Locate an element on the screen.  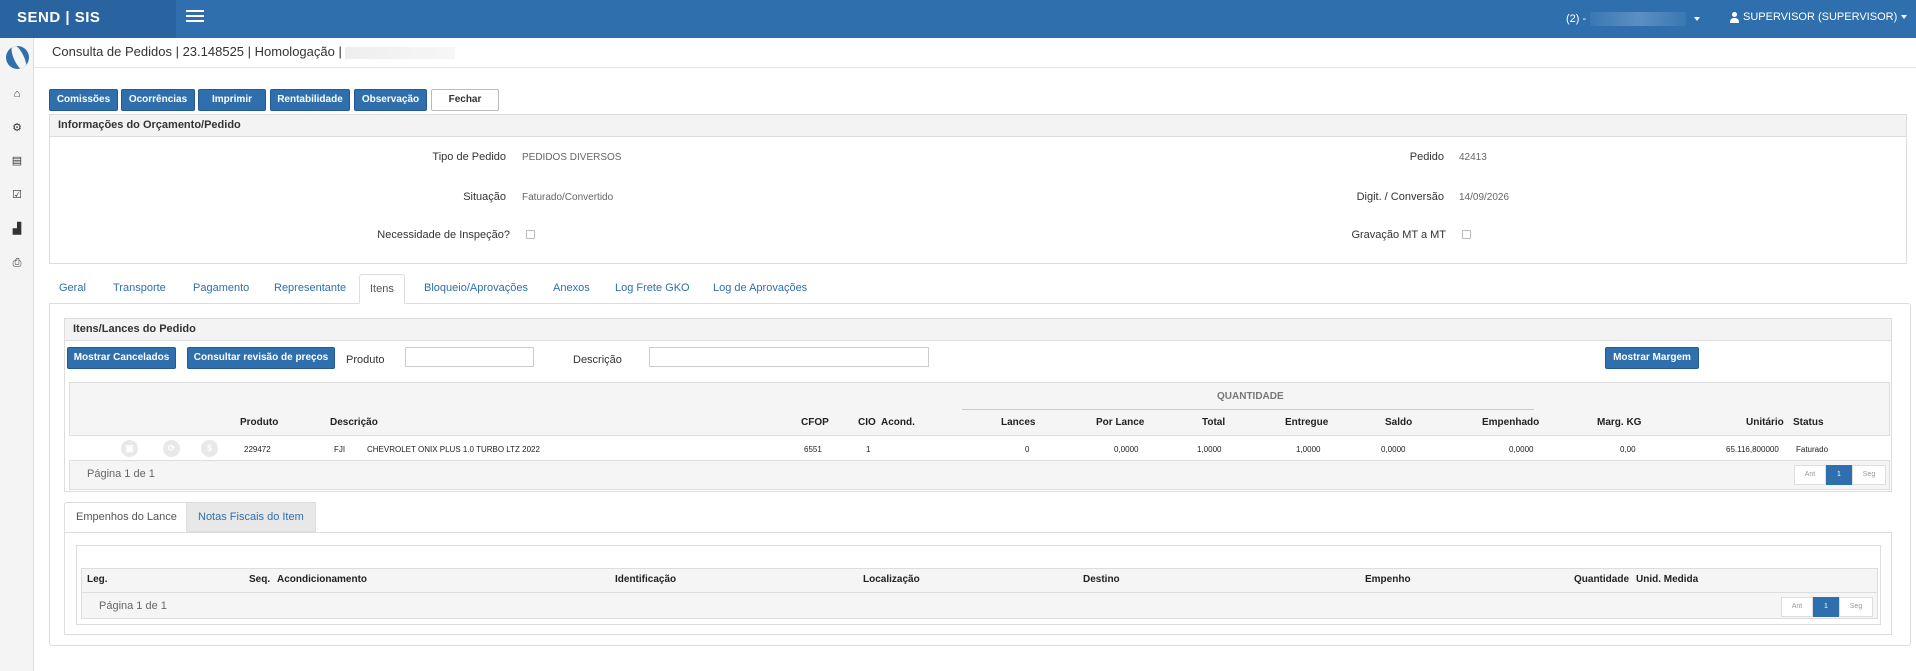
tab-log-frete-gko: Log Frete GKO is located at coordinates (652, 289).